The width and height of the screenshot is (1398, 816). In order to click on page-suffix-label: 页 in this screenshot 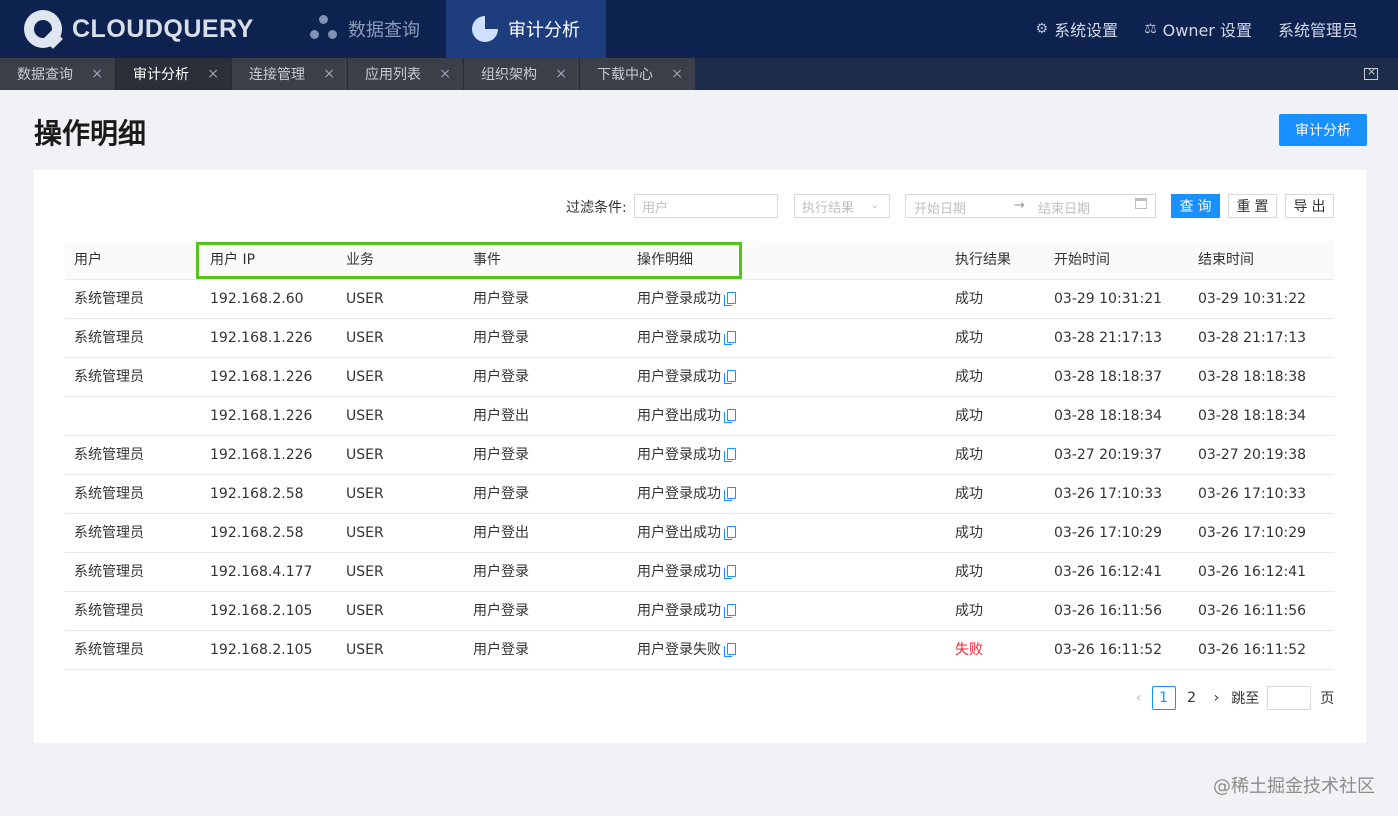, I will do `click(1327, 699)`.